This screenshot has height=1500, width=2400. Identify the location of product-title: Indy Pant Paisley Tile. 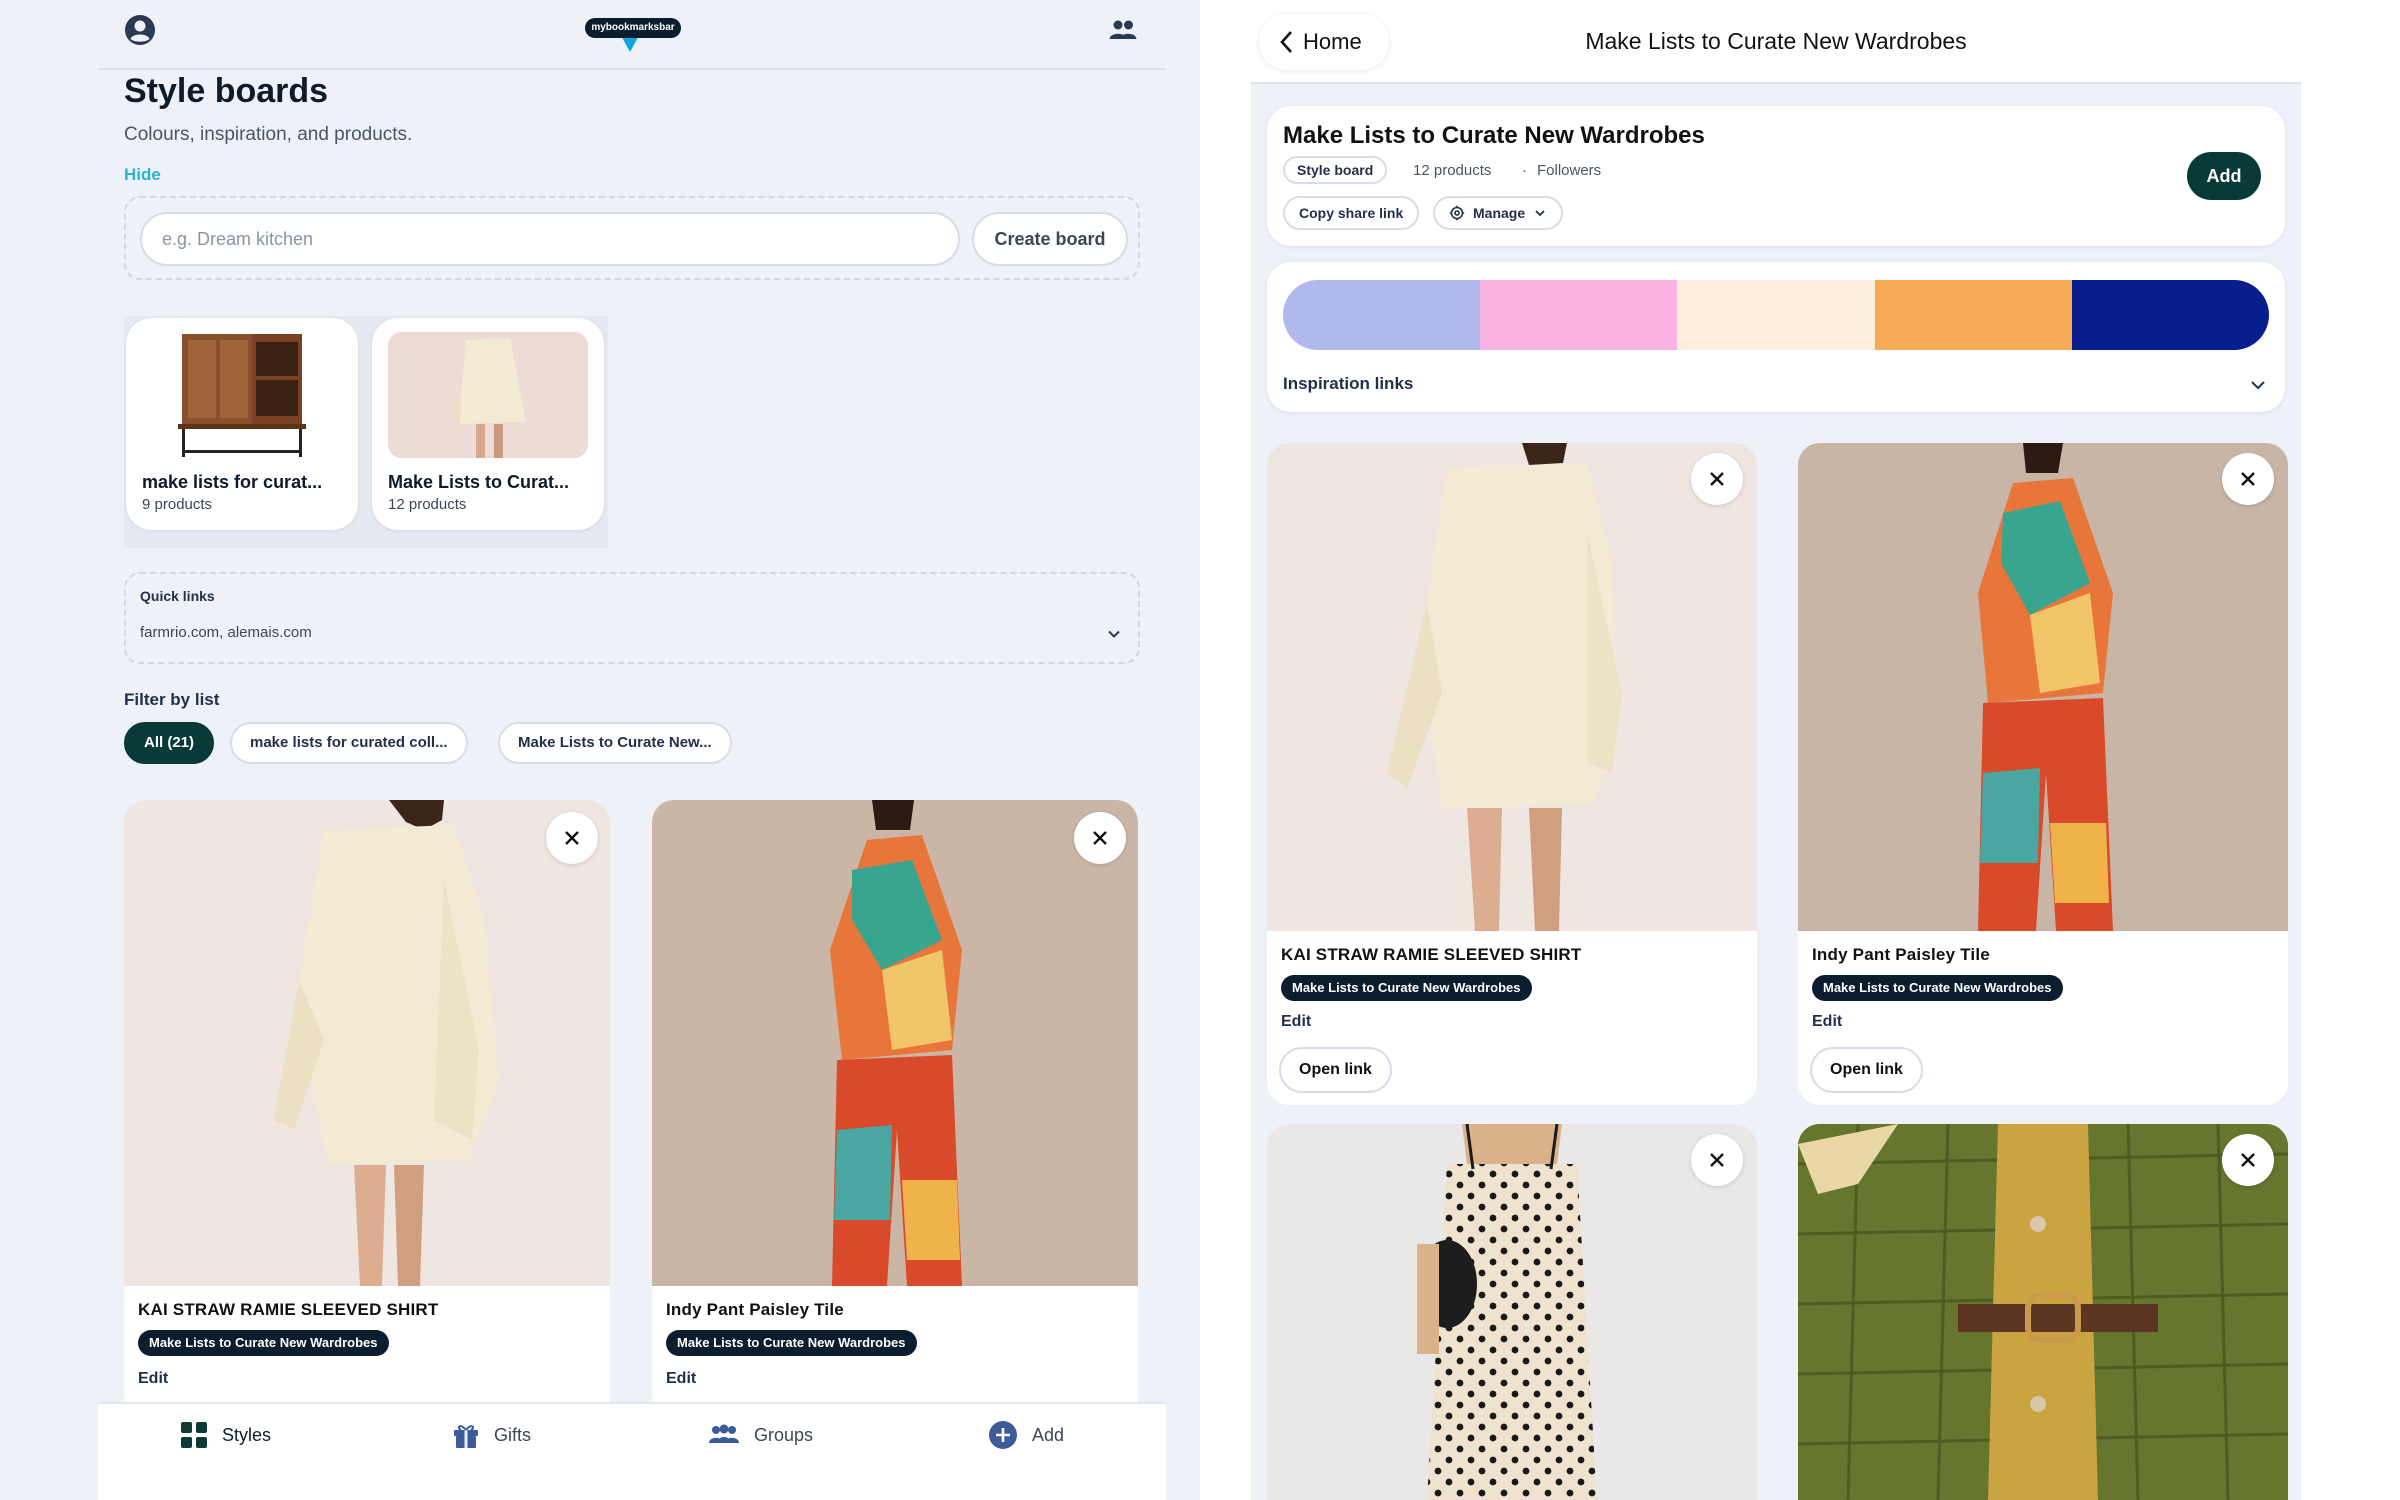
(1901, 954).